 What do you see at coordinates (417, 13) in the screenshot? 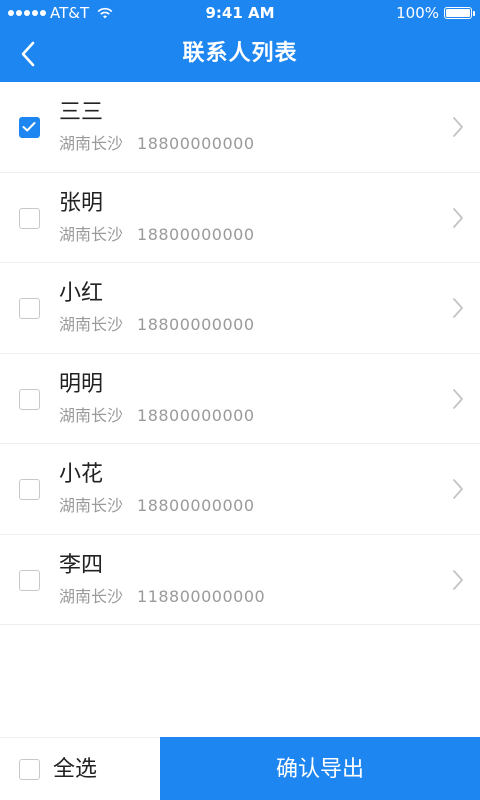
I see `battery-percentage: 100%` at bounding box center [417, 13].